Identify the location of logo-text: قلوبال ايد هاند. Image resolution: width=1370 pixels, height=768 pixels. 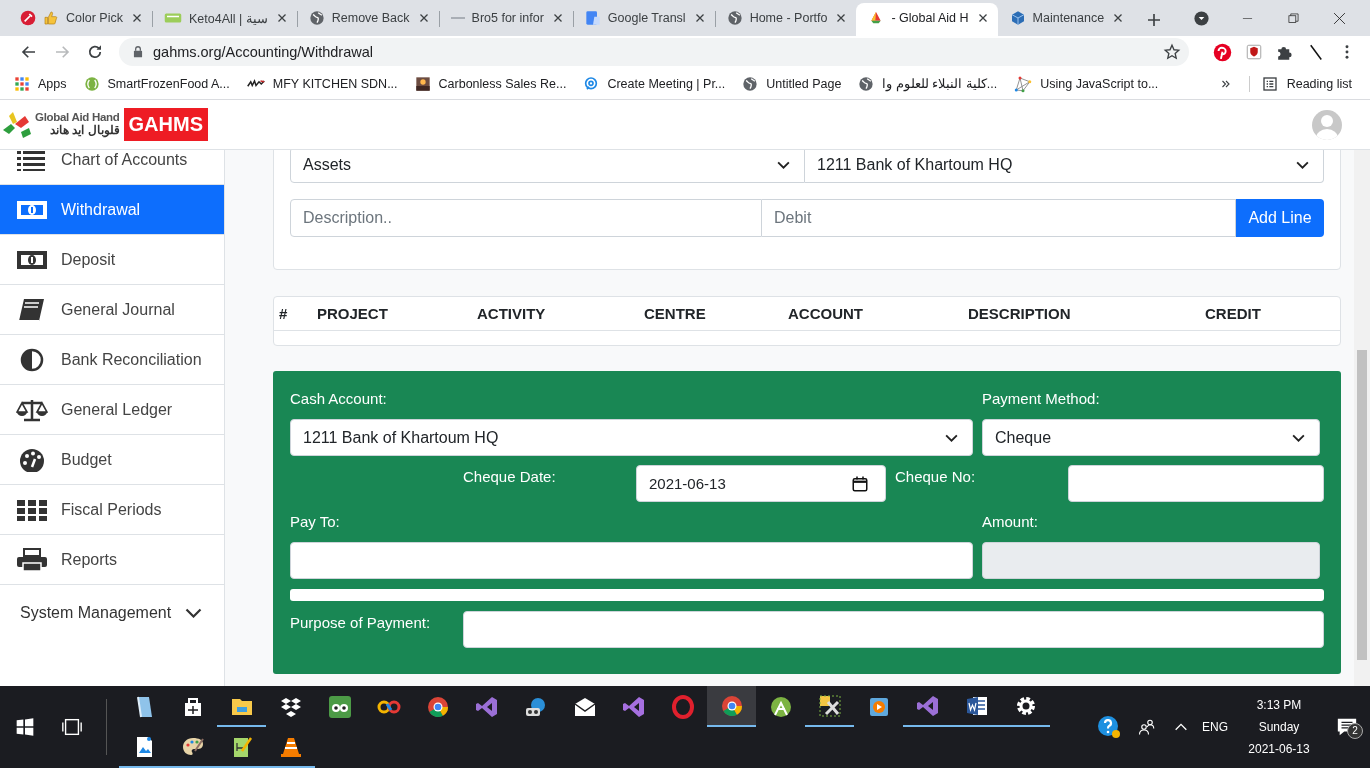
(84, 131).